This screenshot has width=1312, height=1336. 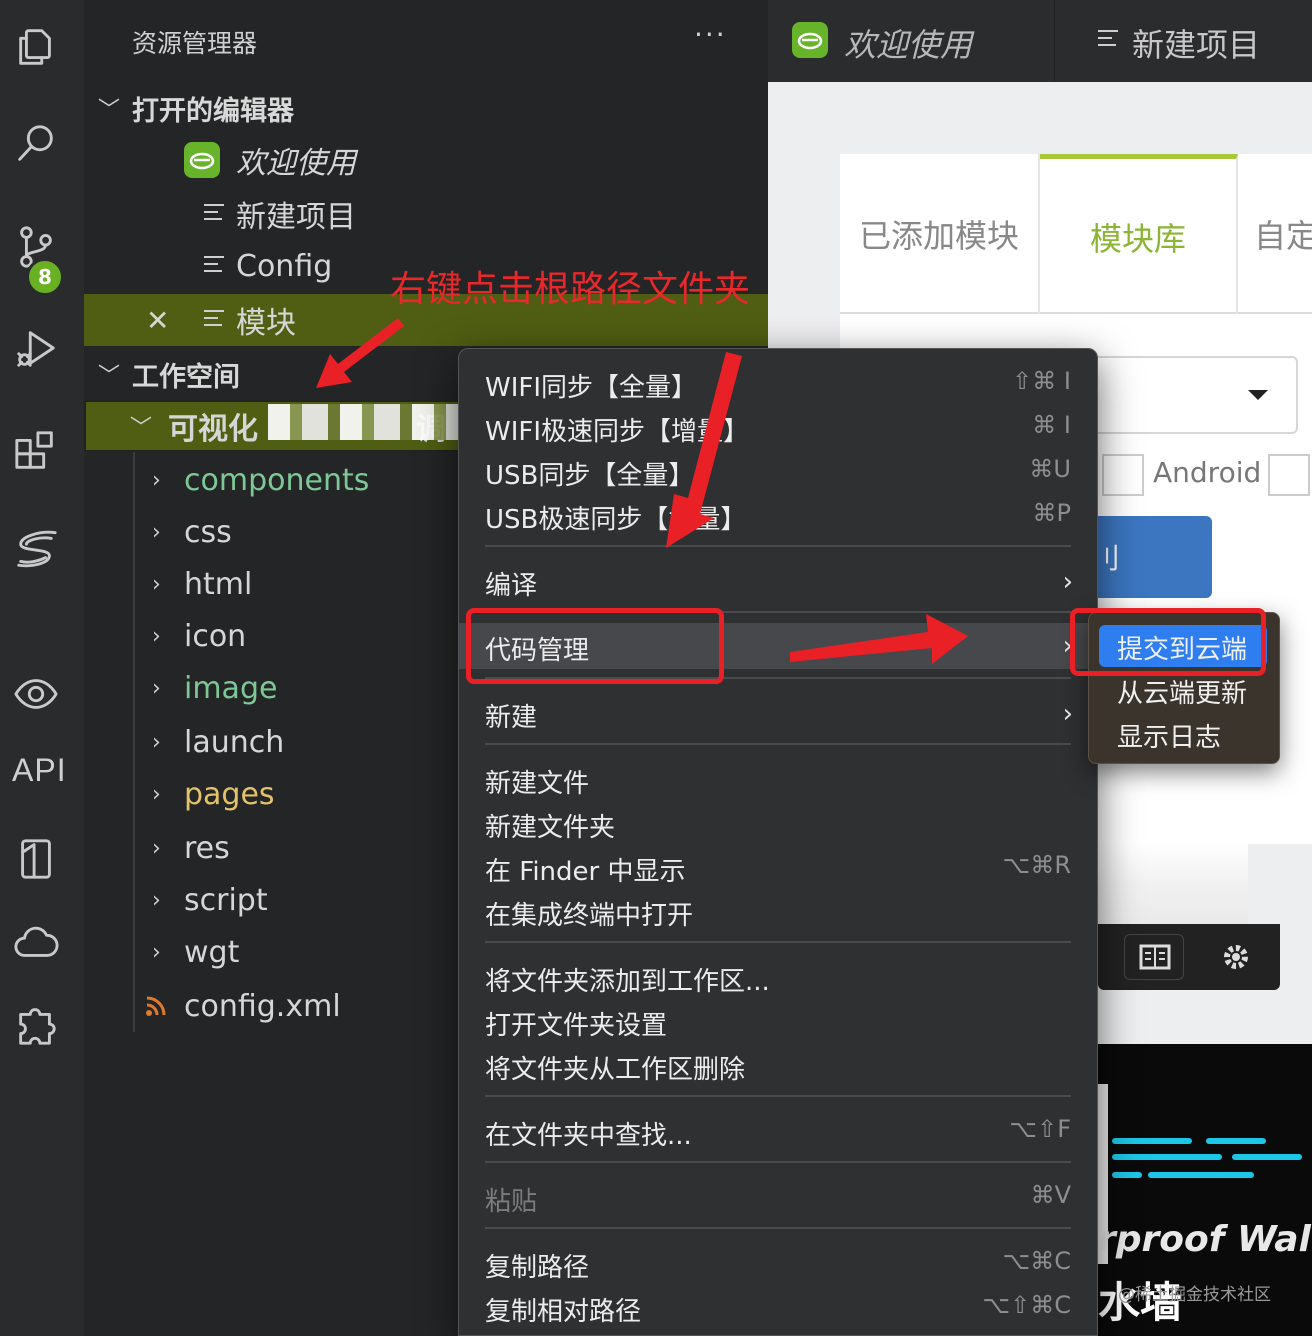 What do you see at coordinates (36, 858) in the screenshot?
I see `phone-frame-icon` at bounding box center [36, 858].